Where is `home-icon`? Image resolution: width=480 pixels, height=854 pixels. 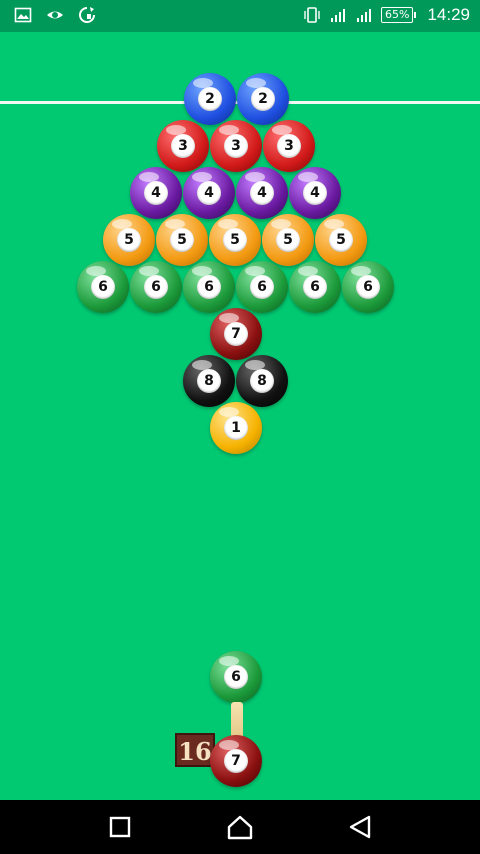
home-icon is located at coordinates (240, 827).